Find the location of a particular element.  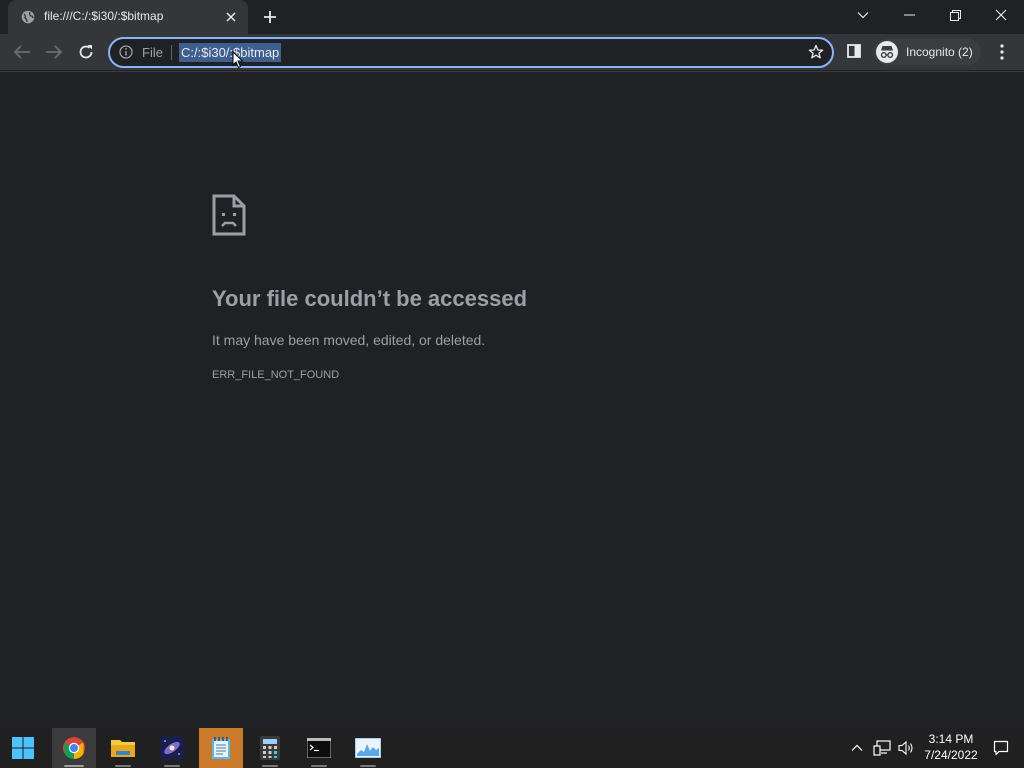

browser-tab: file:///C:/:$i30/:$bitmap is located at coordinates (128, 17).